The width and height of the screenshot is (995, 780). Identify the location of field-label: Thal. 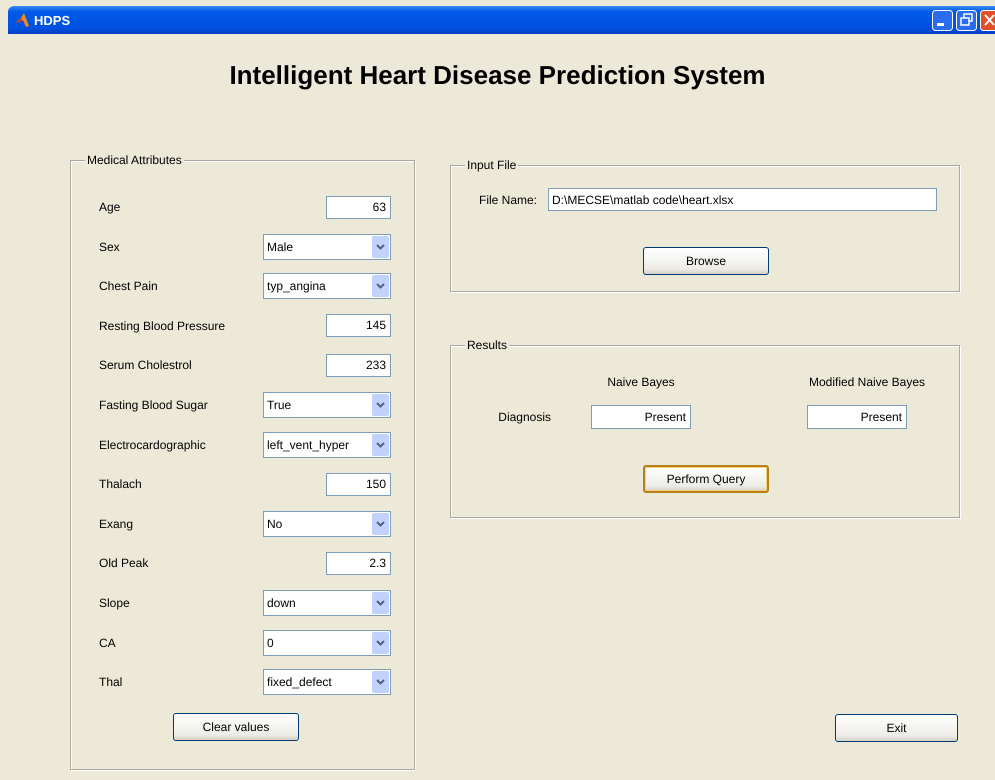
(110, 682).